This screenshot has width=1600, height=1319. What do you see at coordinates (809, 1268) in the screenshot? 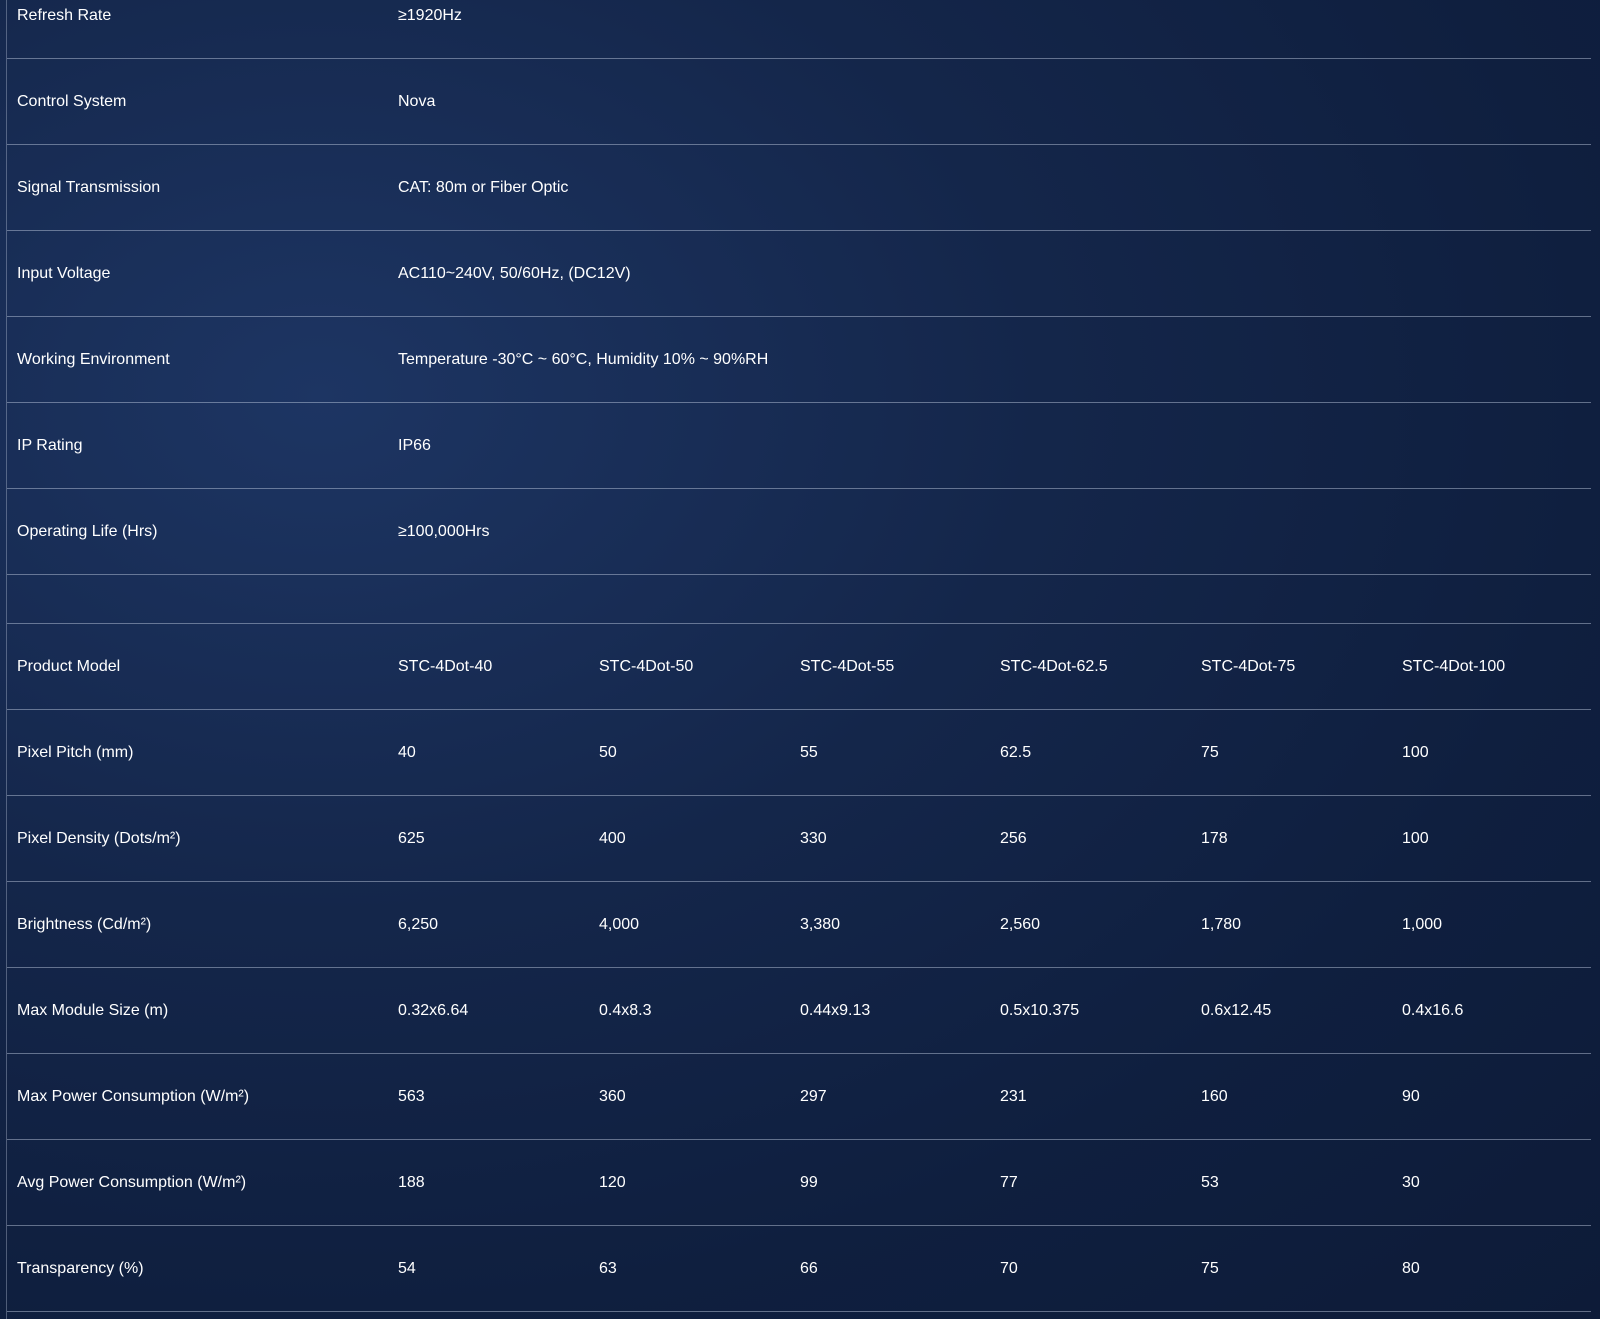
I see `table-cell: 66` at bounding box center [809, 1268].